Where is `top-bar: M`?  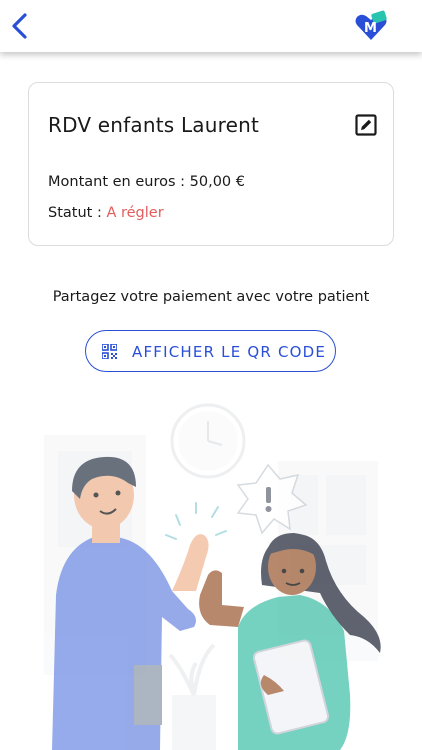
top-bar: M is located at coordinates (211, 26).